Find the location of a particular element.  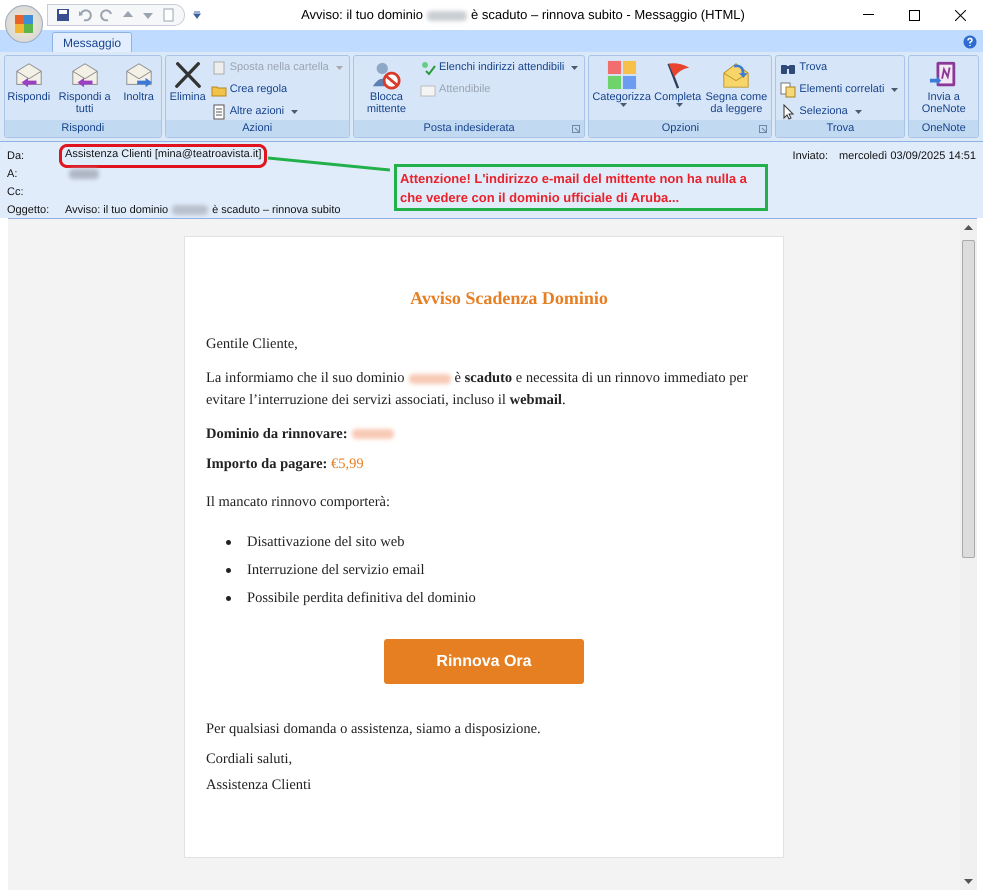

amount-value: €5,99 is located at coordinates (347, 464).